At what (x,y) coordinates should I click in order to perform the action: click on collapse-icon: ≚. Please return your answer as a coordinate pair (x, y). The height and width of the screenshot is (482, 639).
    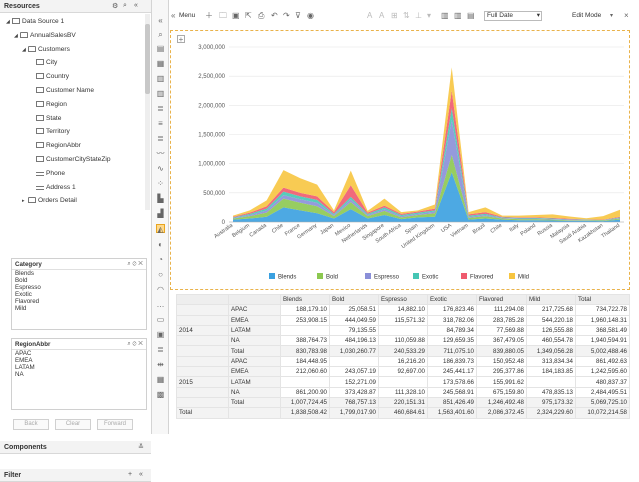
    Looking at the image, I should click on (141, 447).